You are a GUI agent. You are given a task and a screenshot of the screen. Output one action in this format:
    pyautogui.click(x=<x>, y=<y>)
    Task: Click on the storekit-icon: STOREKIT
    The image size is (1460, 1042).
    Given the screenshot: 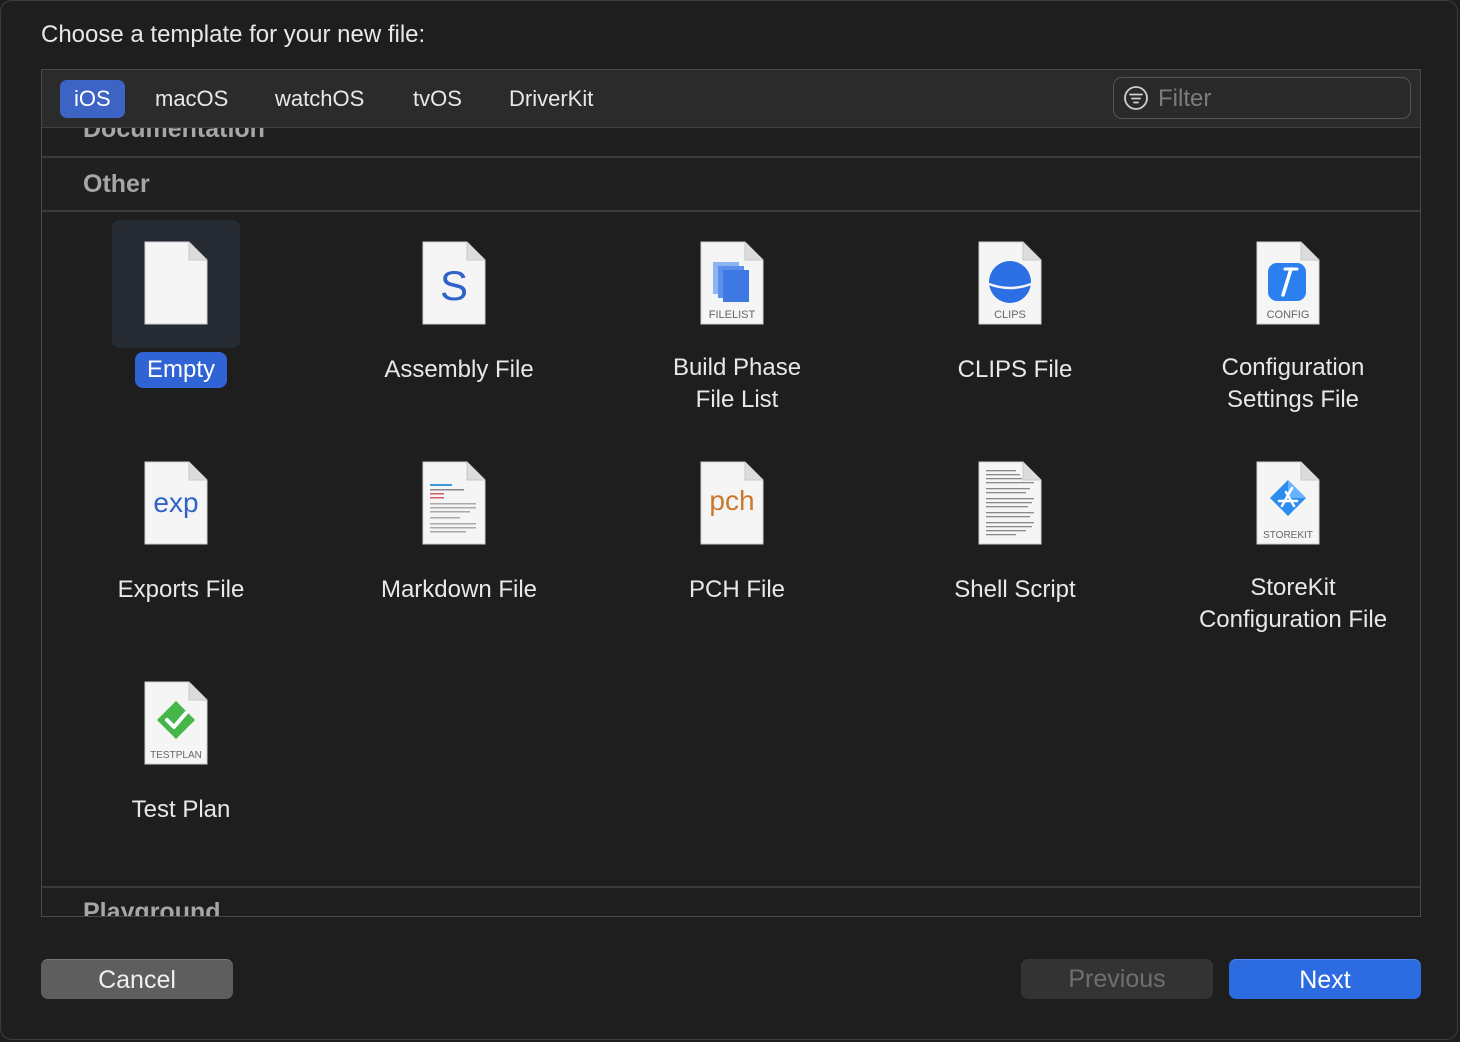 What is the action you would take?
    pyautogui.click(x=1288, y=503)
    